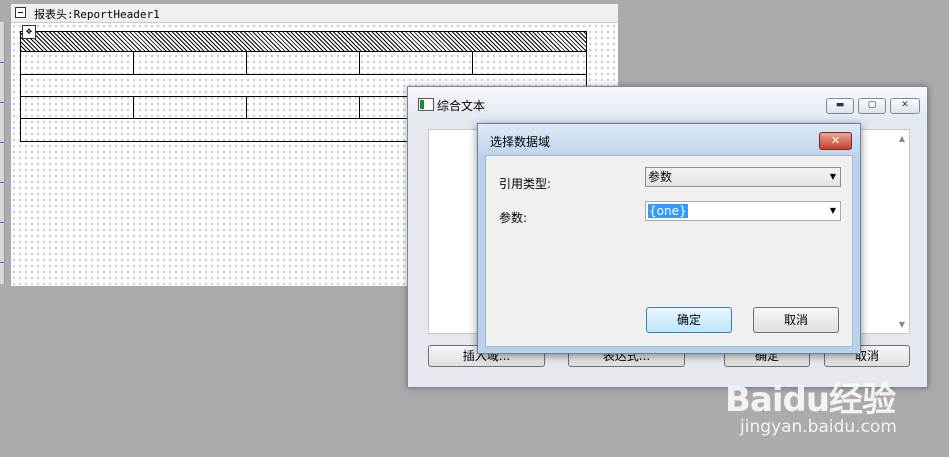 The width and height of the screenshot is (949, 457). Describe the element at coordinates (525, 184) in the screenshot. I see `reference-type-label: 引用类型:` at that location.